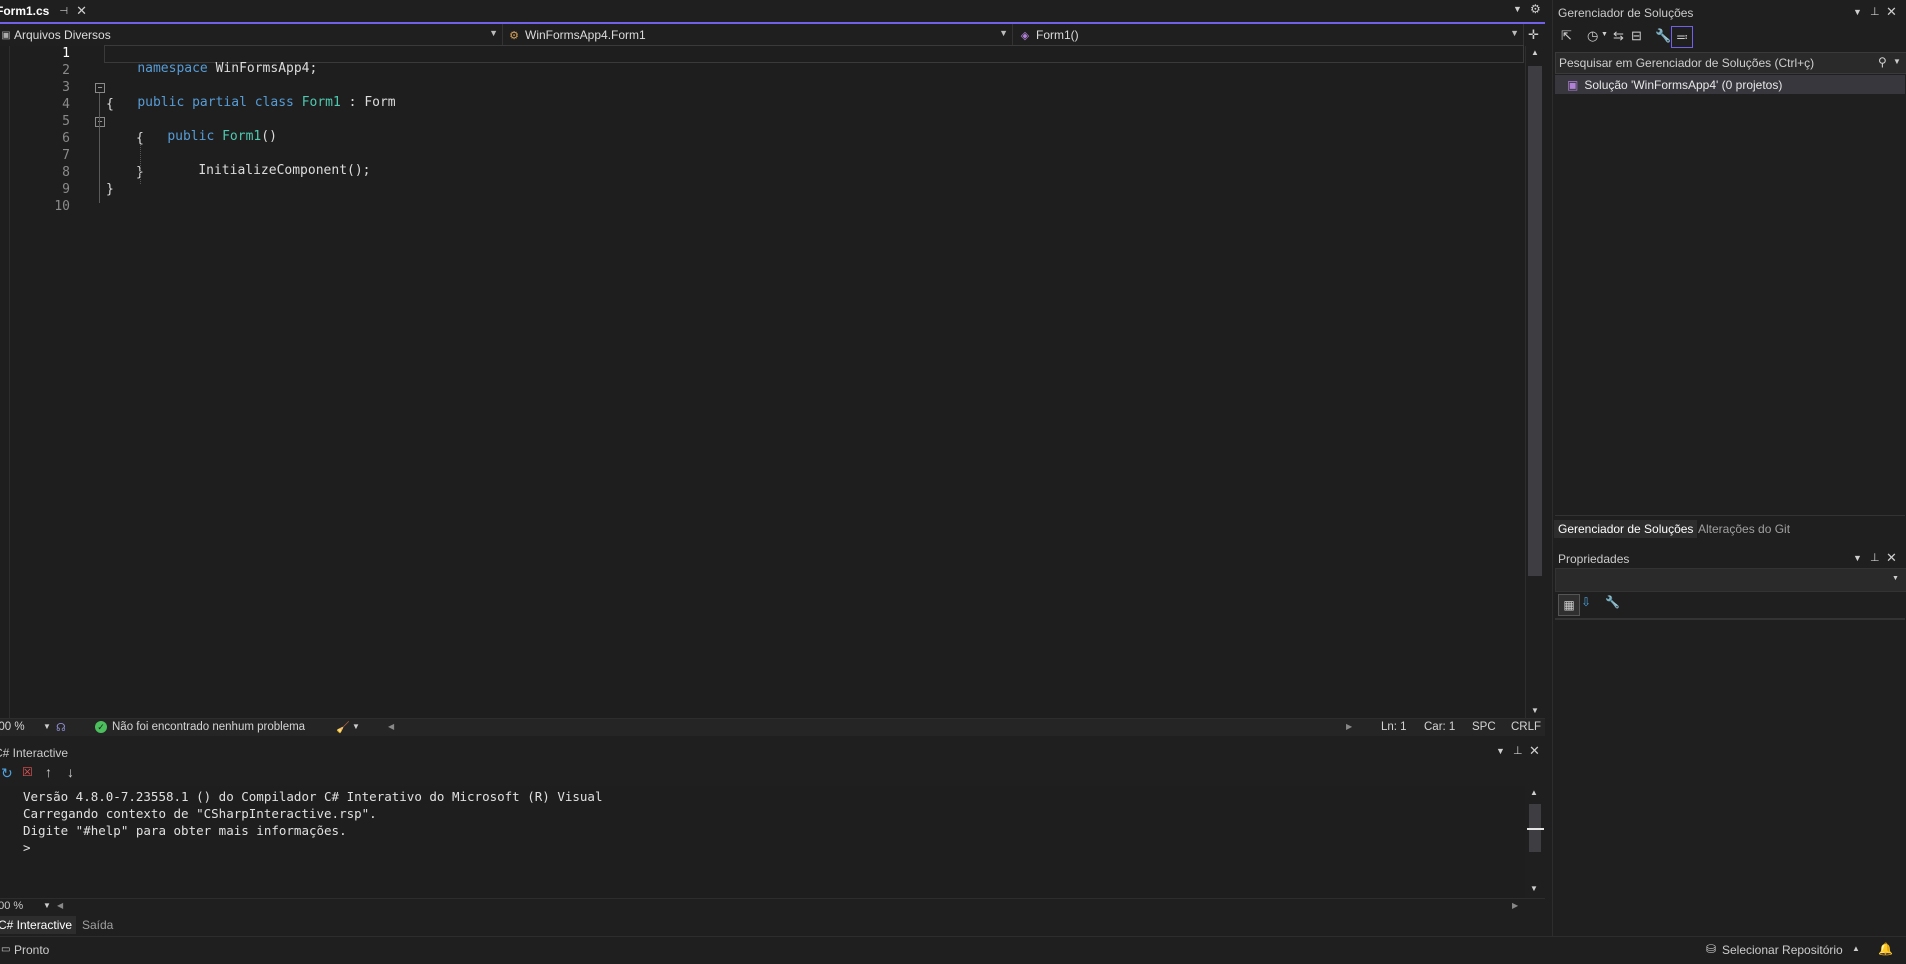  Describe the element at coordinates (1594, 559) in the screenshot. I see `properties-title: Propriedades` at that location.